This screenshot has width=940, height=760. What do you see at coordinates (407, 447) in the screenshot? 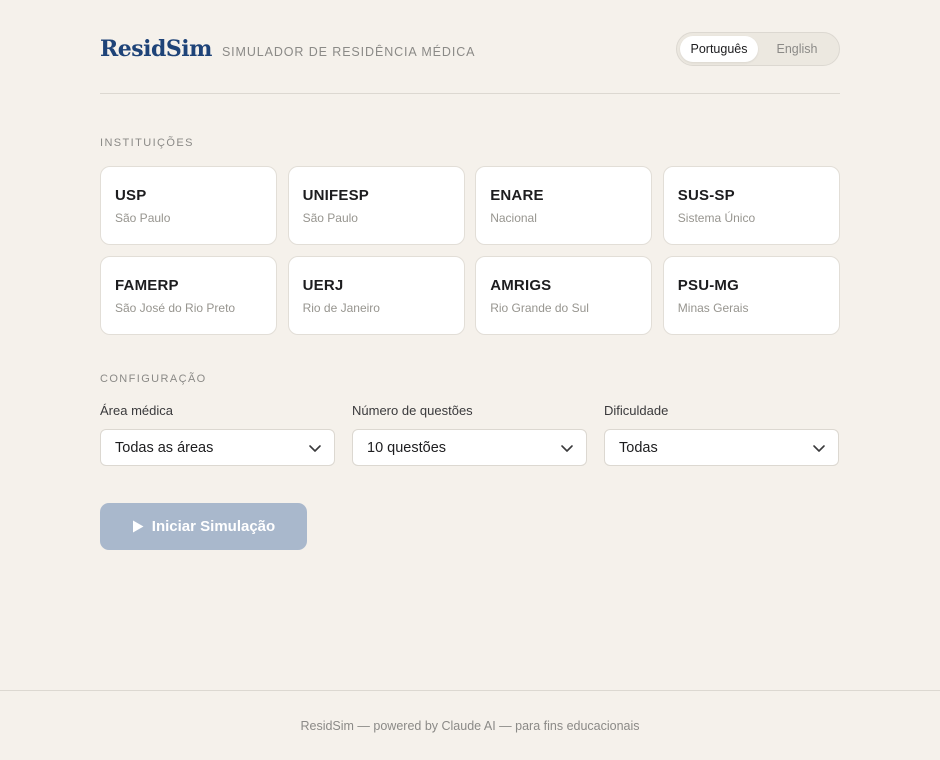
I see `question-count-select-value: 10 questões` at bounding box center [407, 447].